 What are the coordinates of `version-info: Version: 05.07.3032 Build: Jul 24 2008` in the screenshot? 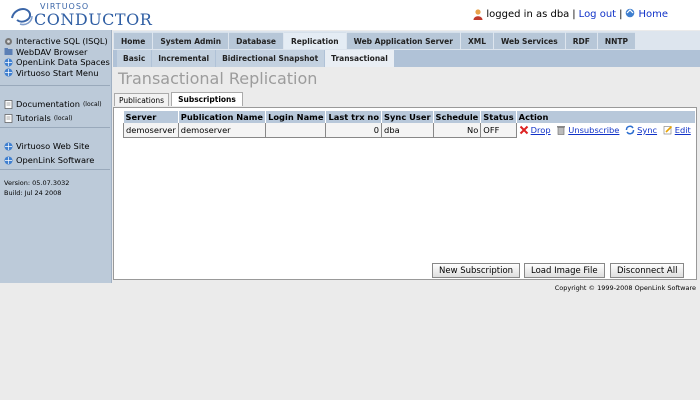 It's located at (36, 188).